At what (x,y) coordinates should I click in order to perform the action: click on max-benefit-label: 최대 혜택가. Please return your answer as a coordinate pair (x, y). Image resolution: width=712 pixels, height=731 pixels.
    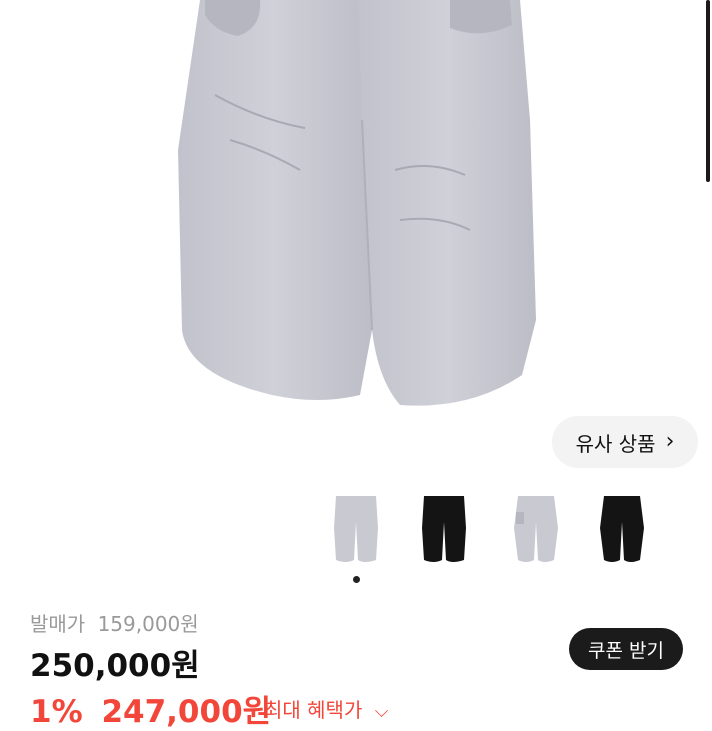
    Looking at the image, I should click on (313, 710).